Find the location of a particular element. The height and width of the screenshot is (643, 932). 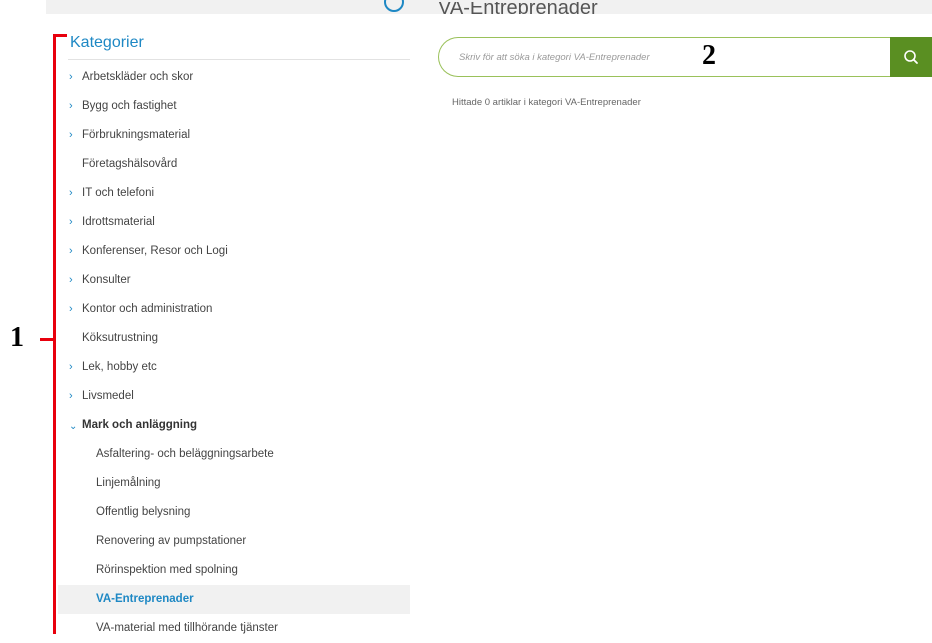

subcategory-item-asfaltering: Asfaltering- och beläggningsarbete is located at coordinates (234, 454).